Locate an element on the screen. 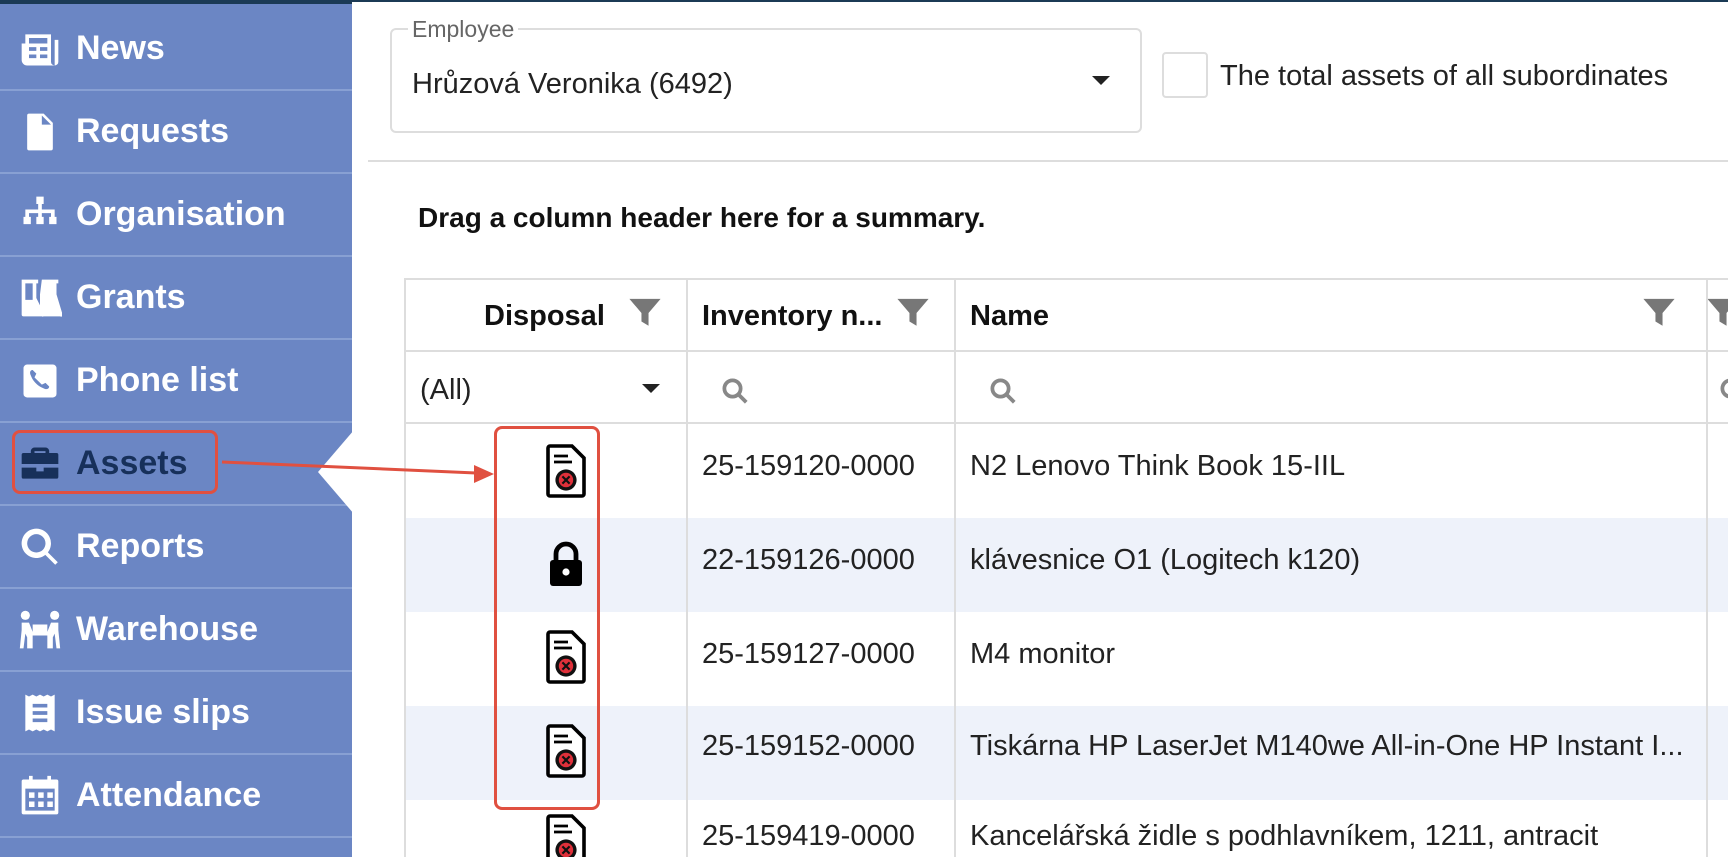 The image size is (1728, 857). subordinates-label: The total assets of all subordinates is located at coordinates (1444, 76).